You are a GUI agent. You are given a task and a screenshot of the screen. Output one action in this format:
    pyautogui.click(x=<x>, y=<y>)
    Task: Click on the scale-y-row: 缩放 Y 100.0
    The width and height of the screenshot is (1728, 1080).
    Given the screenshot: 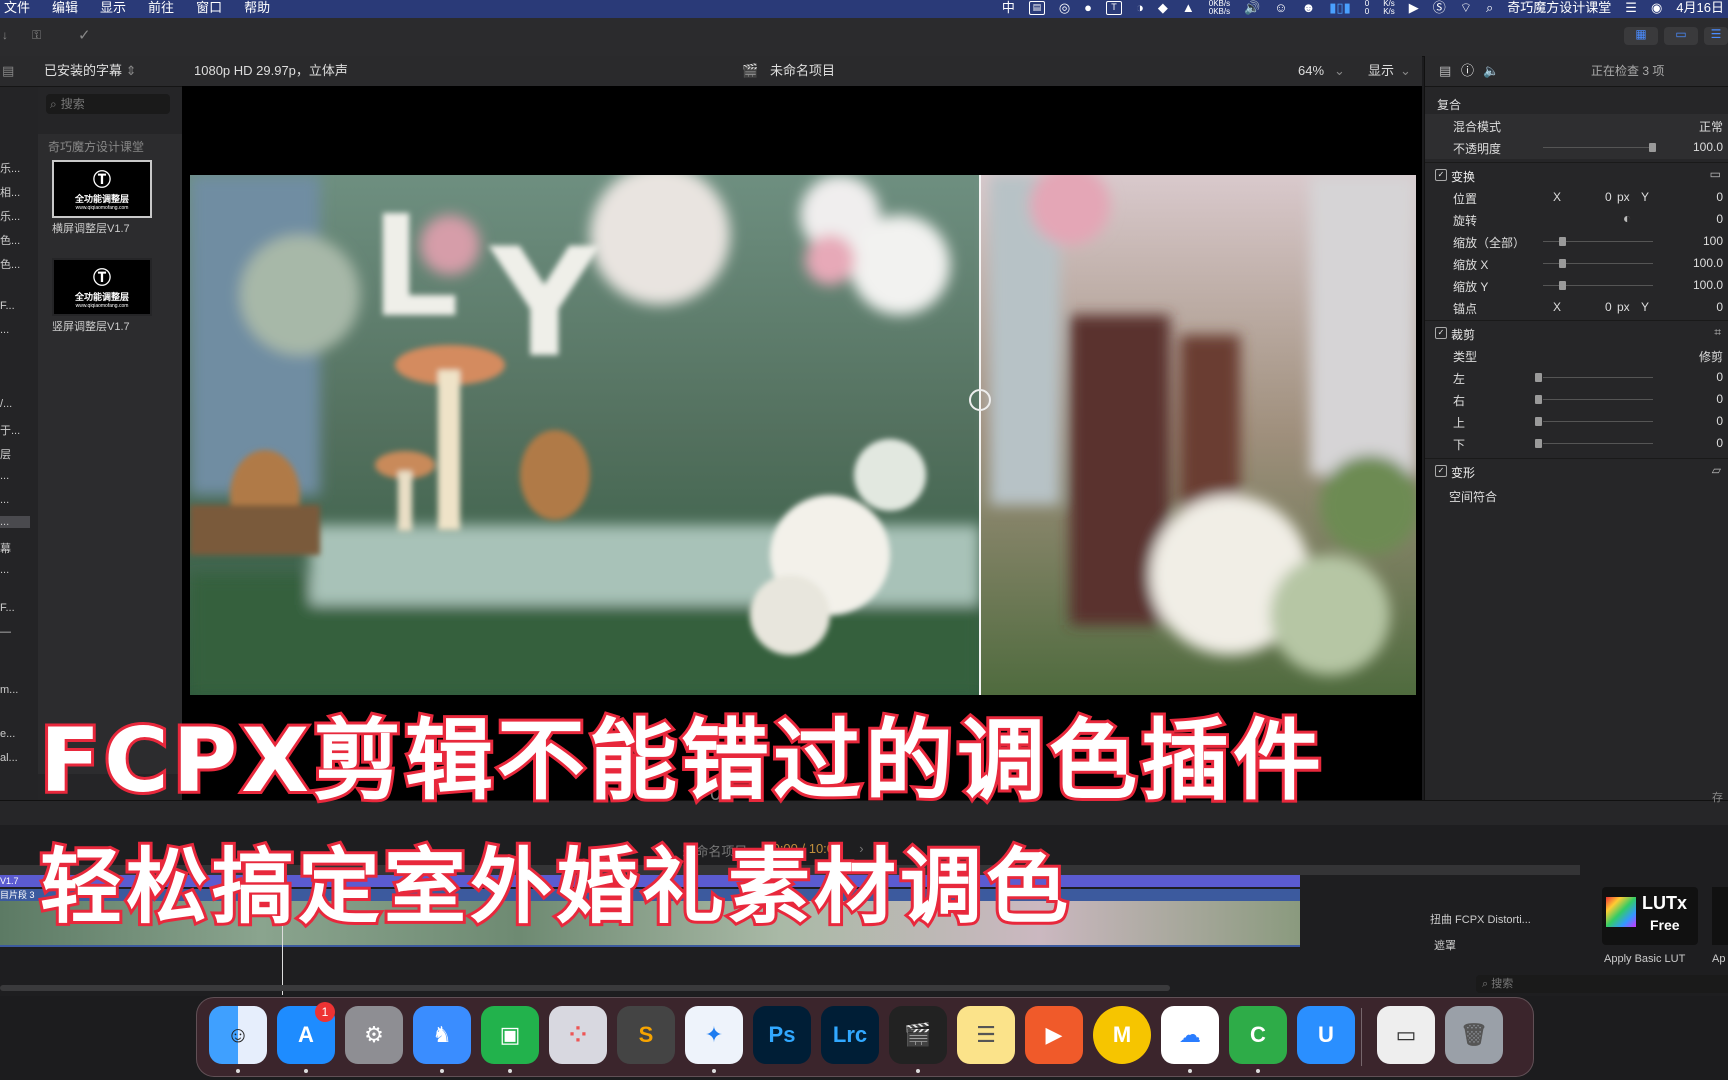 What is the action you would take?
    pyautogui.click(x=1576, y=285)
    